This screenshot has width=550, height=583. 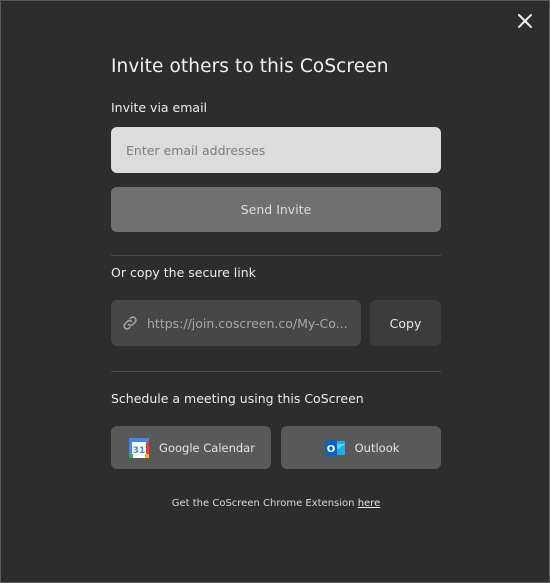 What do you see at coordinates (377, 447) in the screenshot?
I see `outlook-label: Outlook` at bounding box center [377, 447].